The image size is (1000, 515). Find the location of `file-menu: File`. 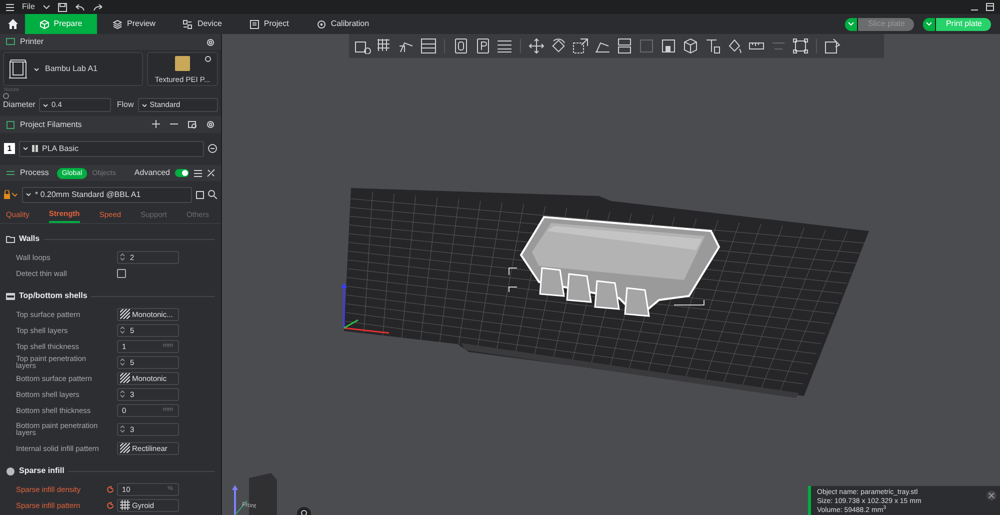

file-menu: File is located at coordinates (28, 7).